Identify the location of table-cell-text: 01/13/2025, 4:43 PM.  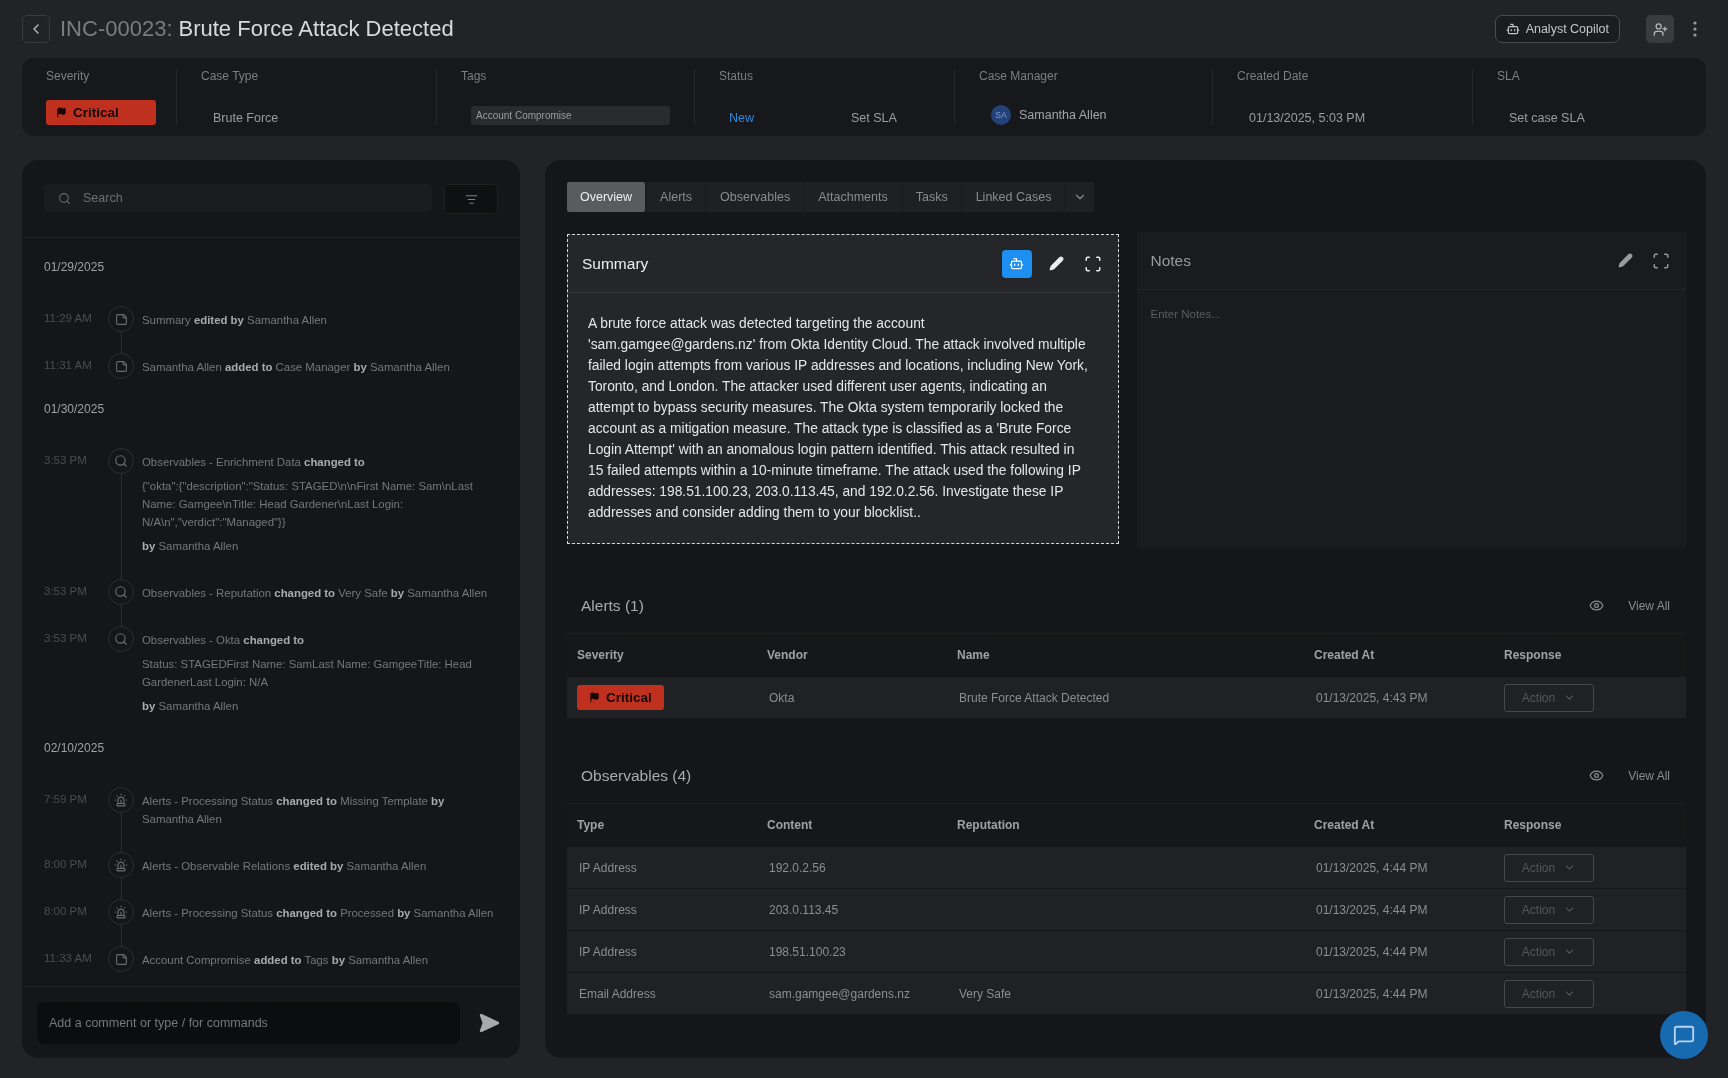
(1372, 697).